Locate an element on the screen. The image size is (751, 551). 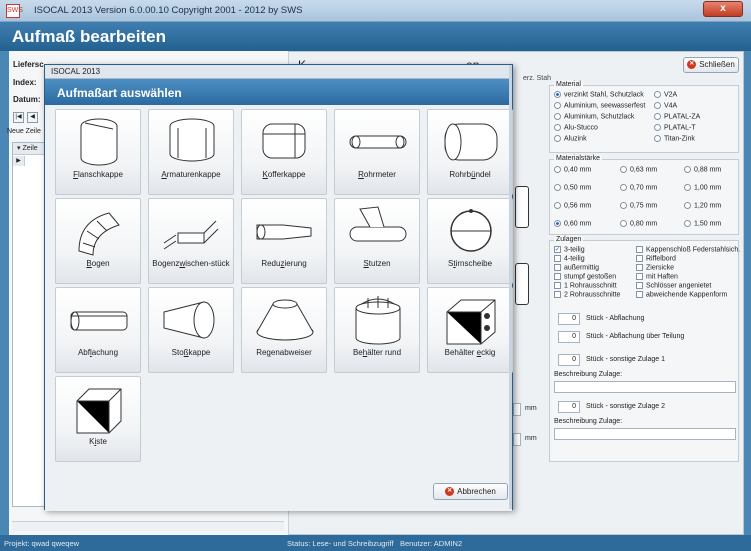
grid-column-header: Zeile is located at coordinates (29, 148).